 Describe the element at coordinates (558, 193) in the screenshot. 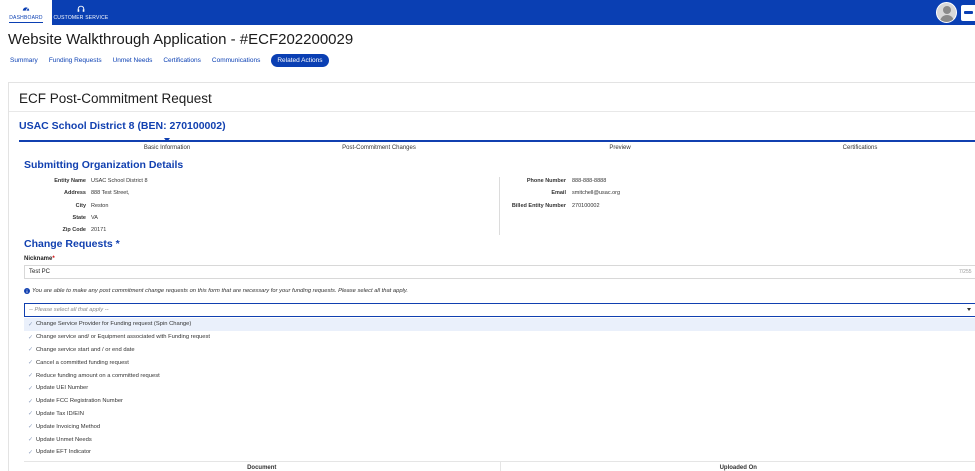

I see `email-label: Email` at that location.